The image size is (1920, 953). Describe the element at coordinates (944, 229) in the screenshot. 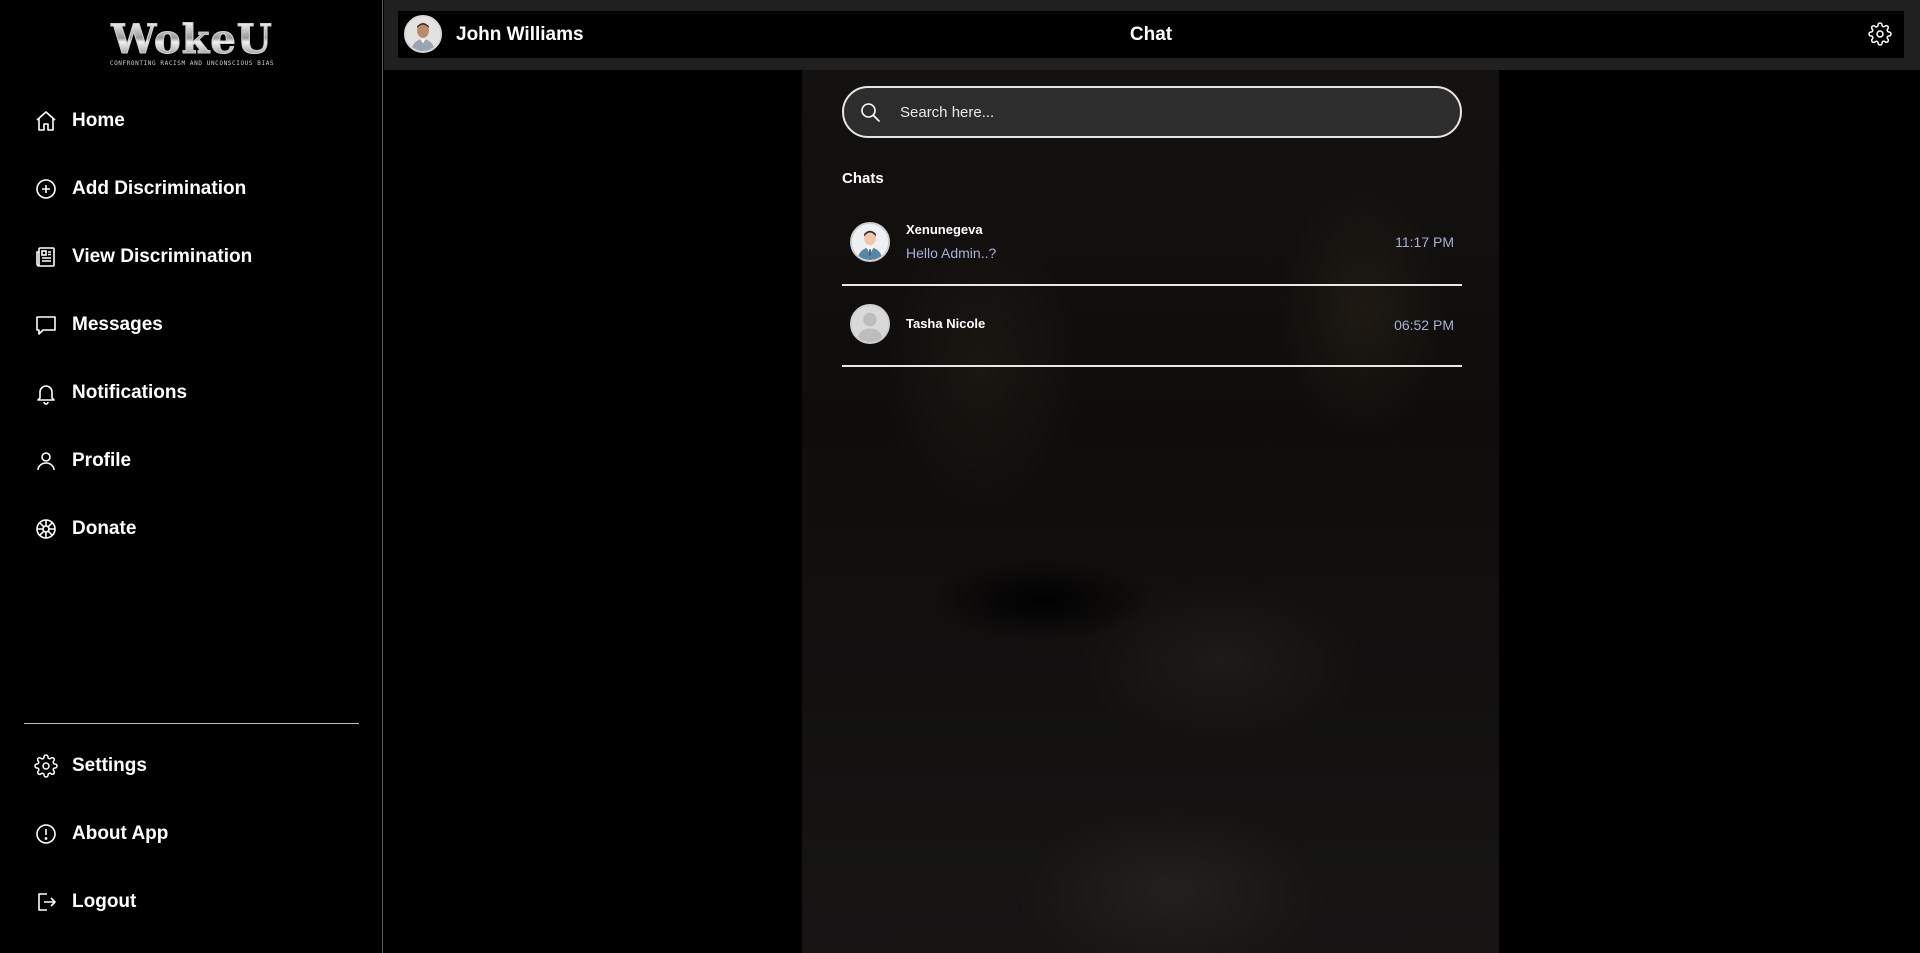

I see `chat-contact-name: Xenunegeva` at that location.